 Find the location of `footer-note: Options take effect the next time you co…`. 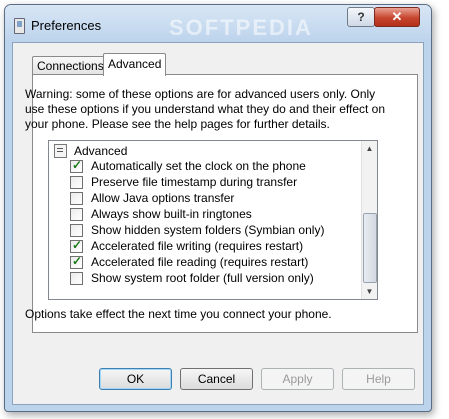

footer-note: Options take effect the next time you co… is located at coordinates (178, 314).